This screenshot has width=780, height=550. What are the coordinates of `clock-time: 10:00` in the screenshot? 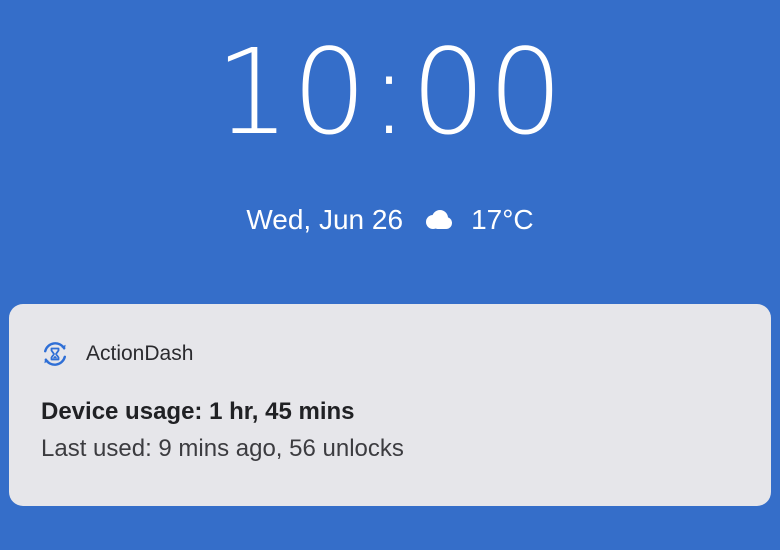 It's located at (390, 92).